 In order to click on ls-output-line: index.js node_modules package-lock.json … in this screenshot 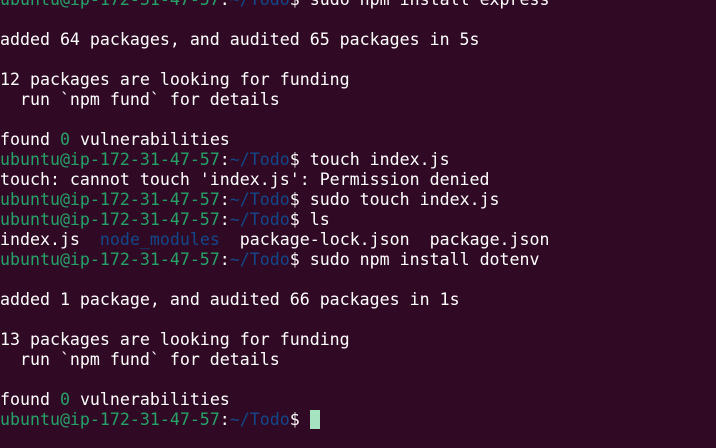, I will do `click(275, 240)`.